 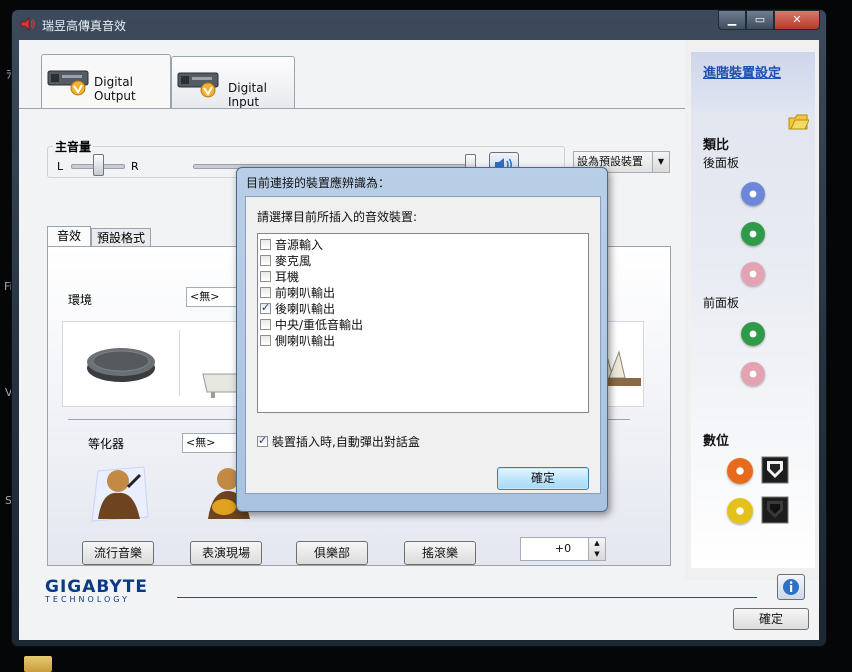 I want to click on device-option-item: 側喇叭輸出, so click(x=297, y=340).